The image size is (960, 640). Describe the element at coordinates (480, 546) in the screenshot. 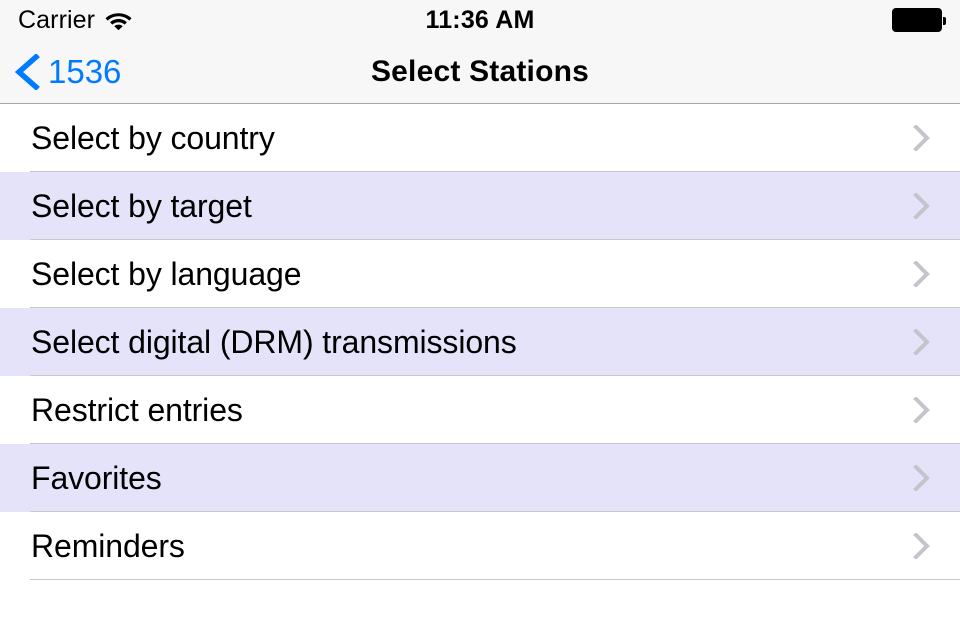

I see `list-item: Reminders` at that location.